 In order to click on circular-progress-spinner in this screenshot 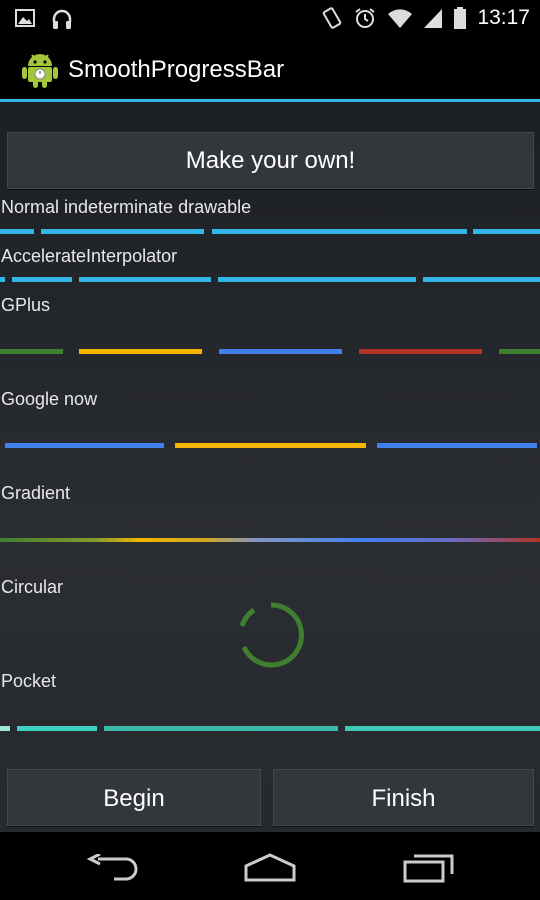, I will do `click(271, 635)`.